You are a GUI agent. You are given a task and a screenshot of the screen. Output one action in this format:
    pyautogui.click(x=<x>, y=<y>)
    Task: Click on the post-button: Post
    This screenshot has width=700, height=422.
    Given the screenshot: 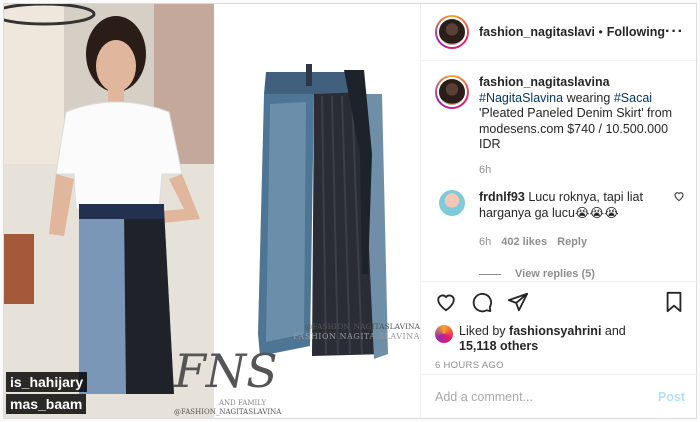 What is the action you would take?
    pyautogui.click(x=671, y=397)
    